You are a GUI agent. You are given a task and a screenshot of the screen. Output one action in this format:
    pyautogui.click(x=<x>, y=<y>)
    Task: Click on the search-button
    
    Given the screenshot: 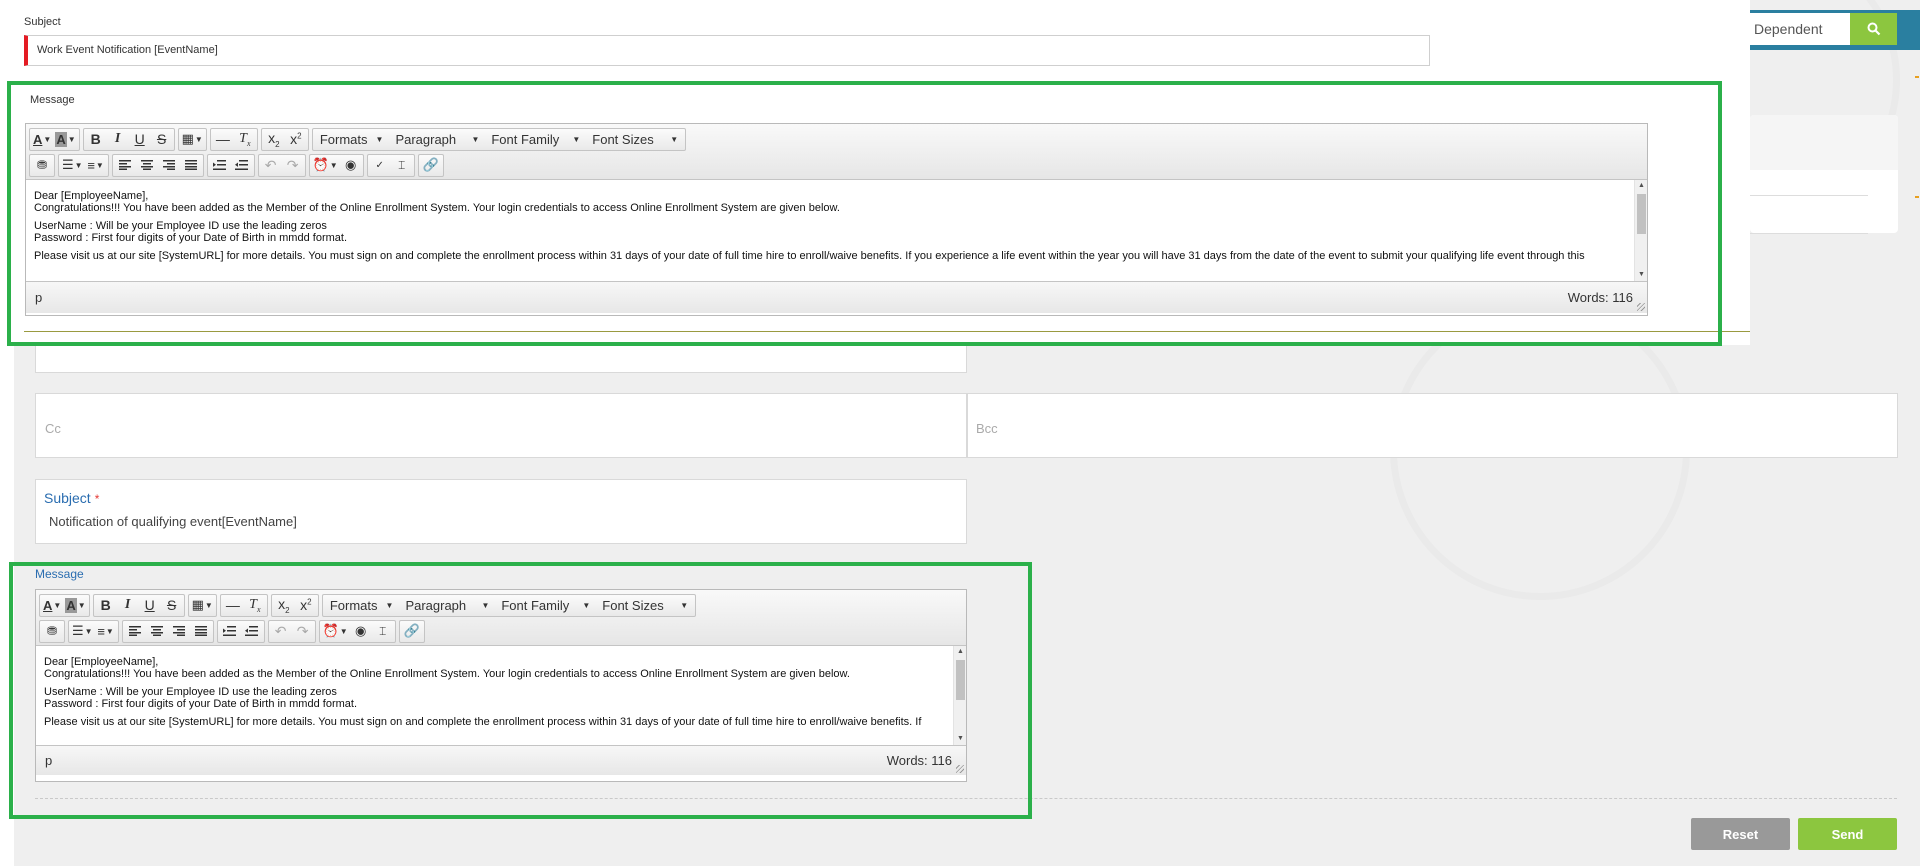 What is the action you would take?
    pyautogui.click(x=1873, y=29)
    